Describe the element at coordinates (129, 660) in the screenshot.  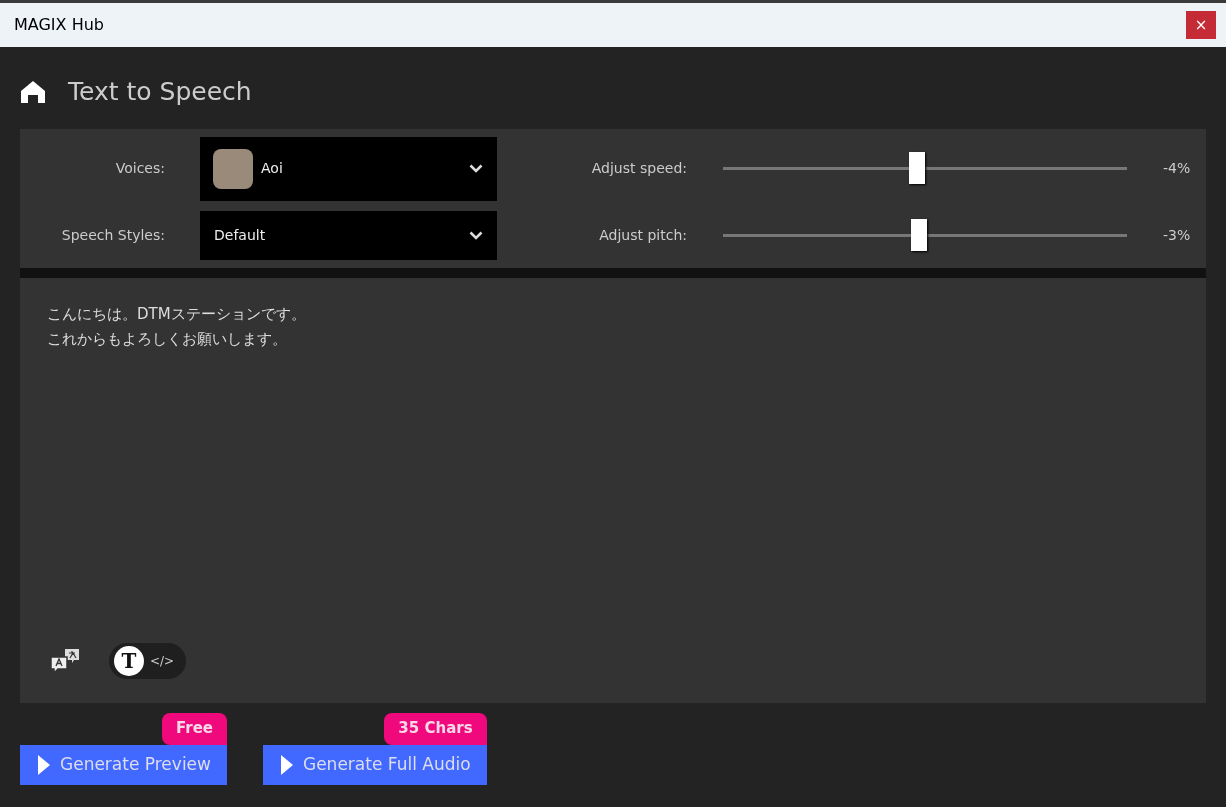
I see `mode-option: T` at that location.